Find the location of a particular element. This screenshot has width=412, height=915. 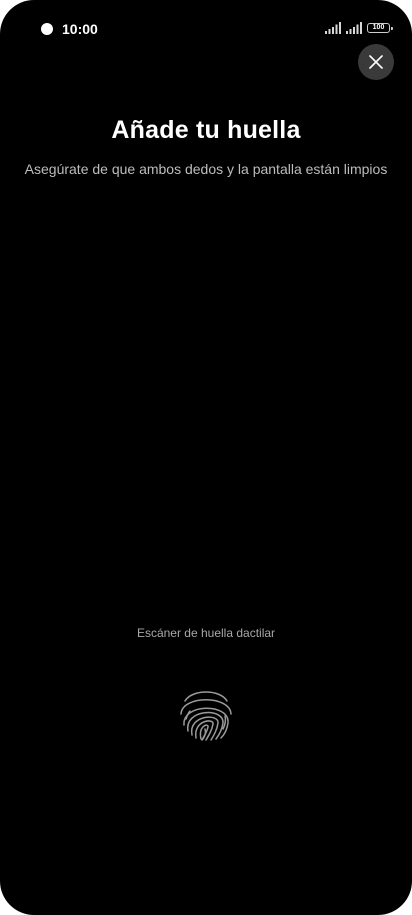

close-icon is located at coordinates (376, 62).